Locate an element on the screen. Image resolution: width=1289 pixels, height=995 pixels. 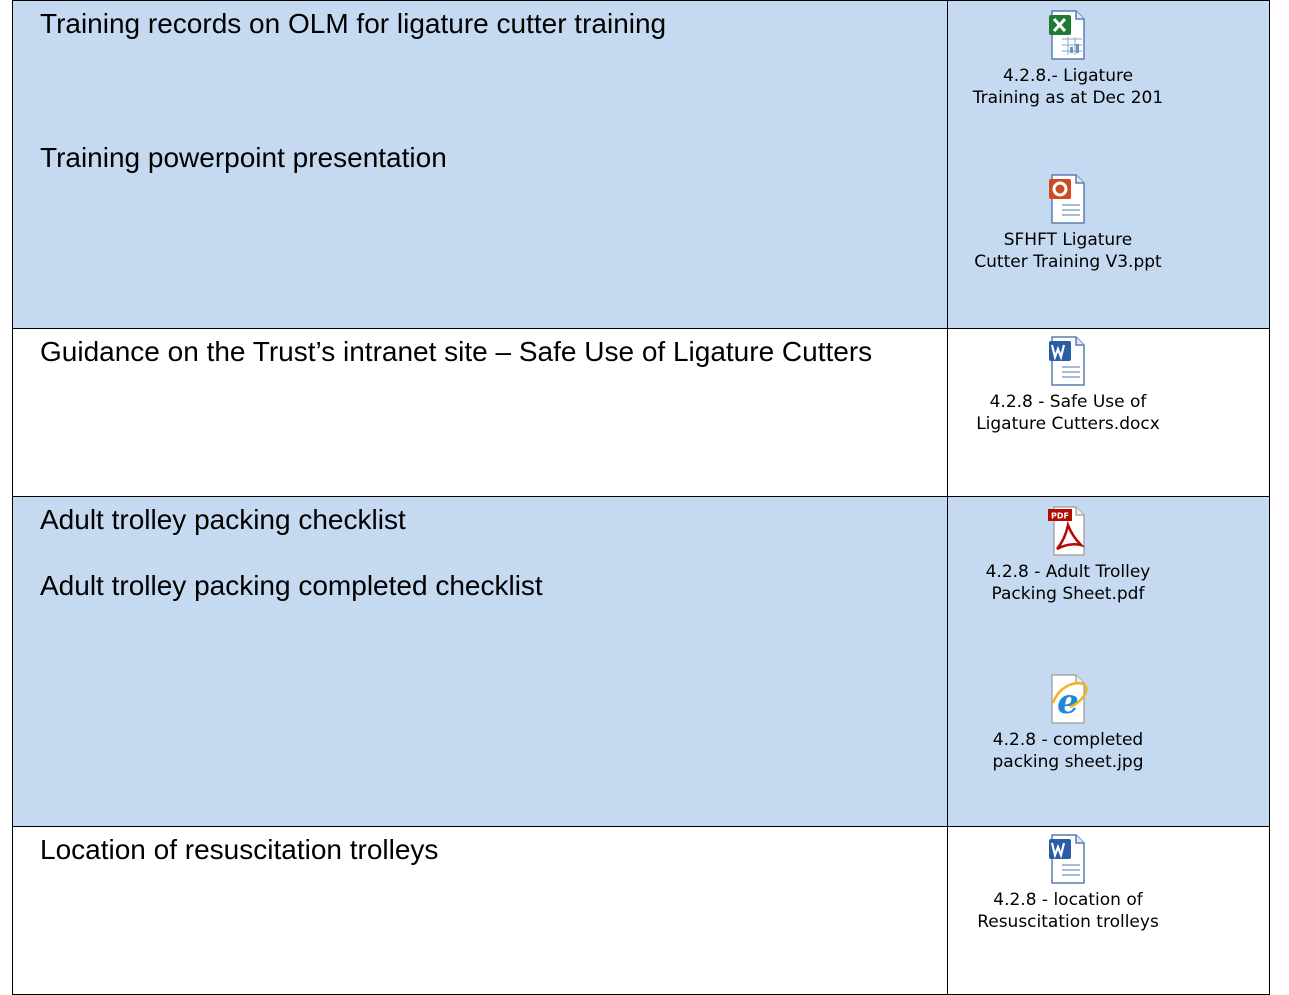
excel-file-icon is located at coordinates (1067, 35).